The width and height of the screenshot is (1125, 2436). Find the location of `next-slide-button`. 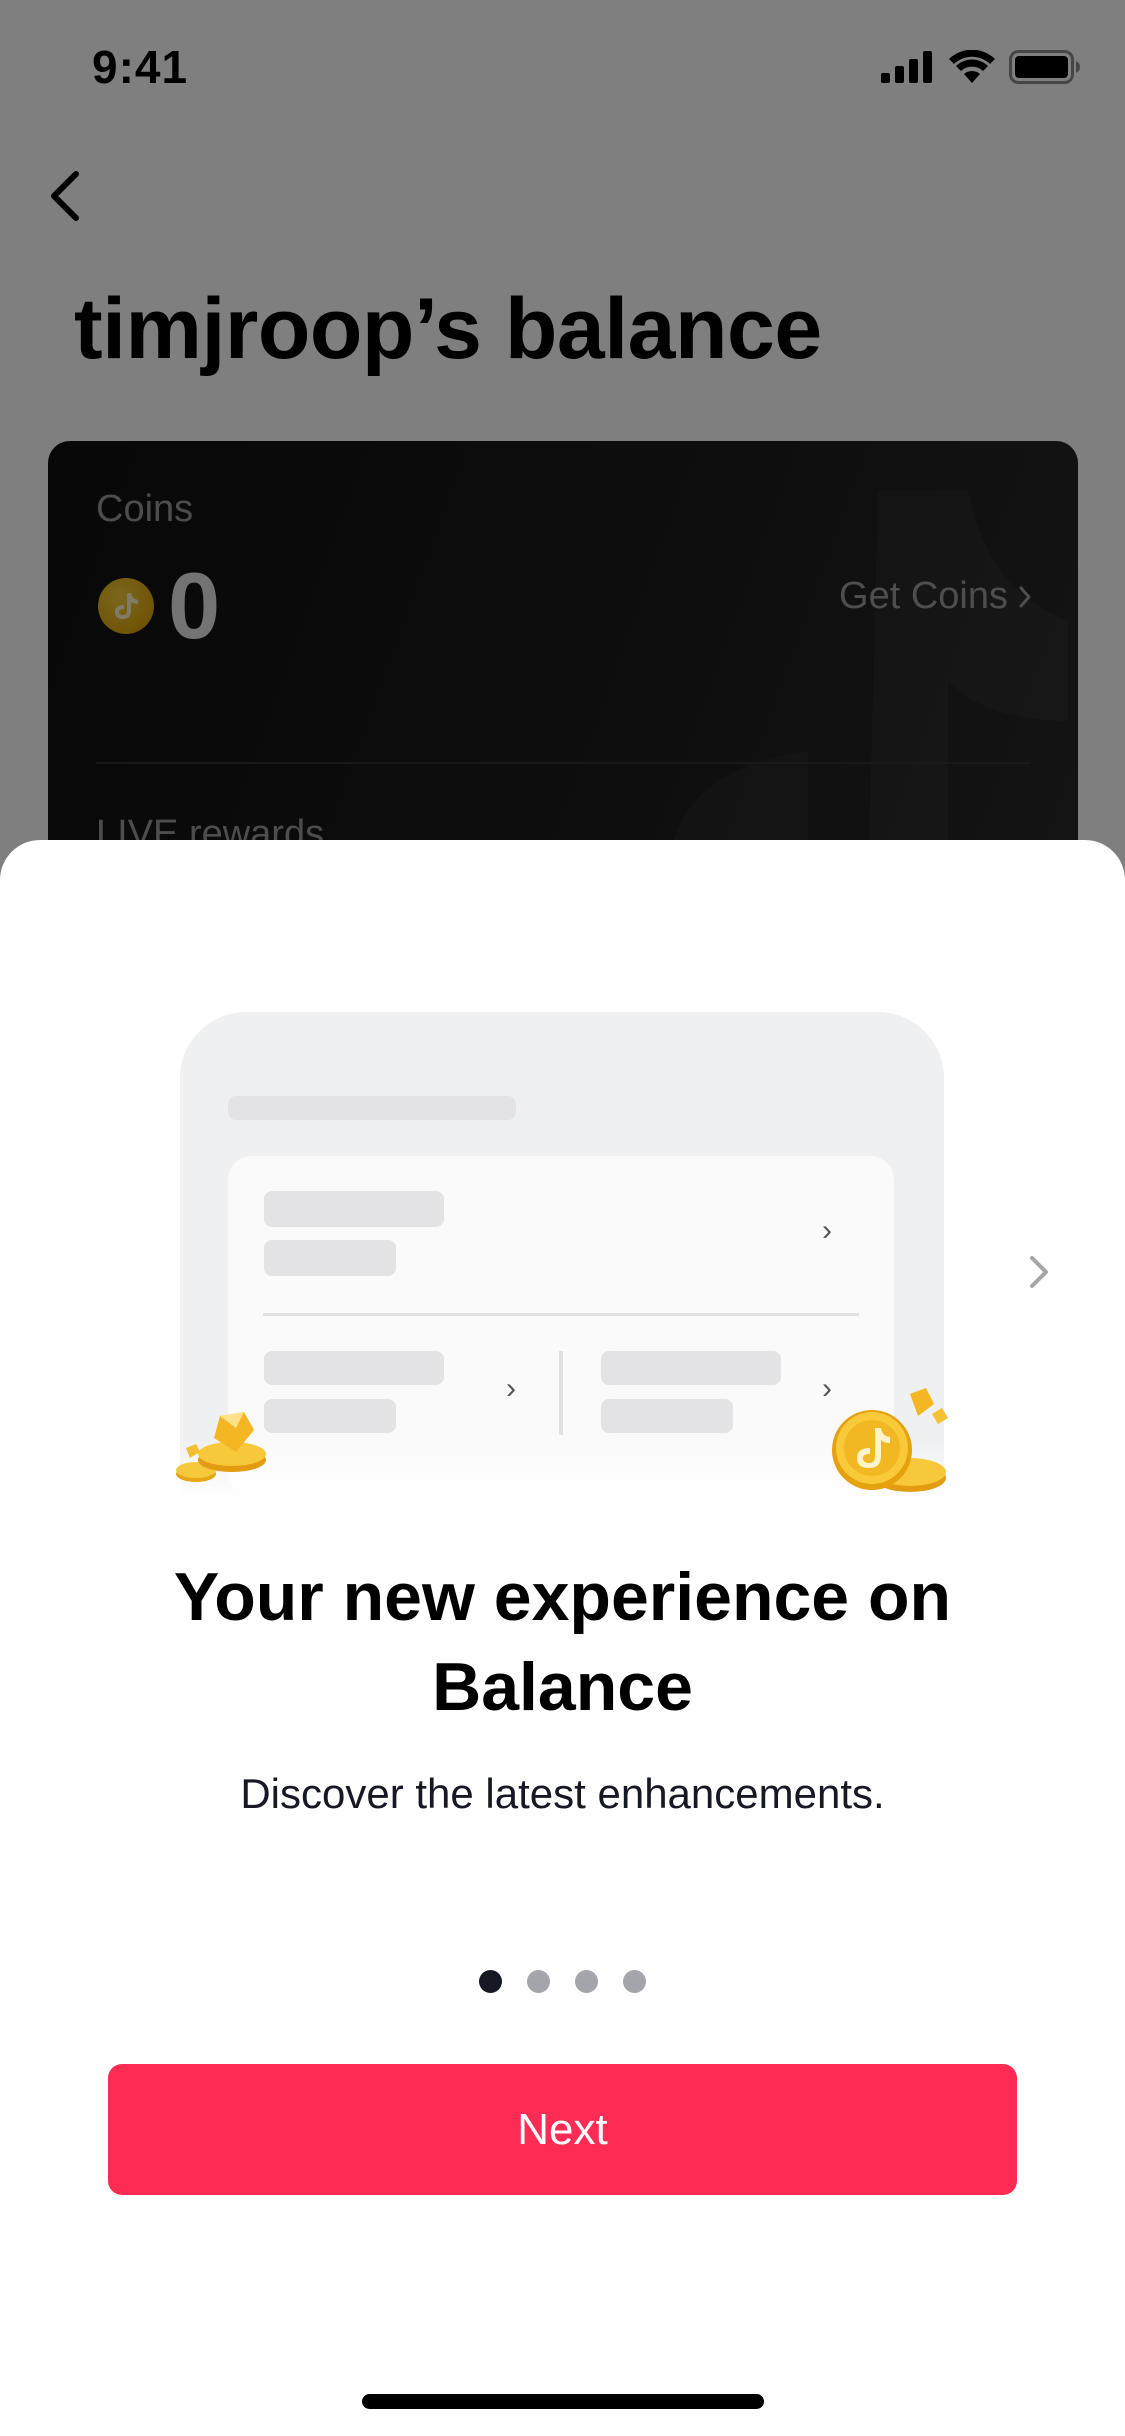

next-slide-button is located at coordinates (1040, 1272).